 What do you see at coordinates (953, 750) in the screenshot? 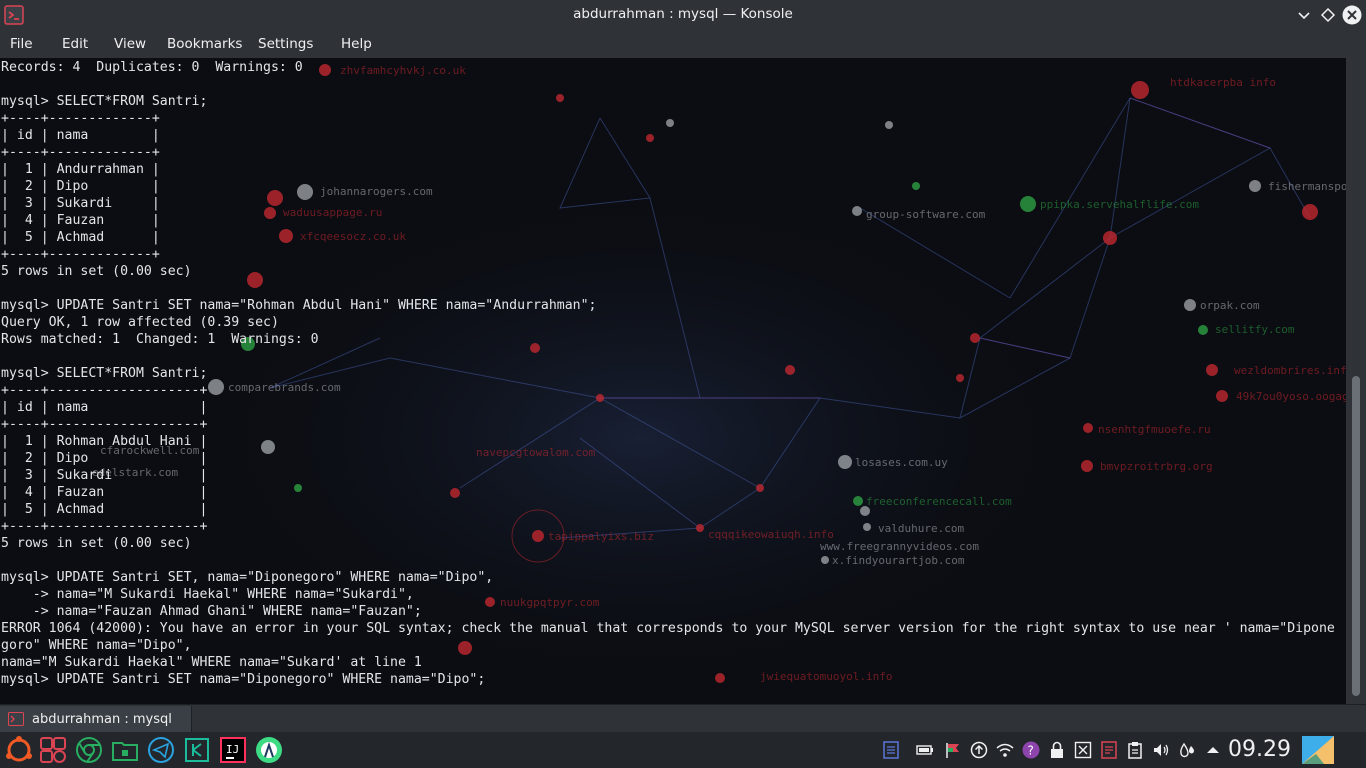
I see `flag-icon` at bounding box center [953, 750].